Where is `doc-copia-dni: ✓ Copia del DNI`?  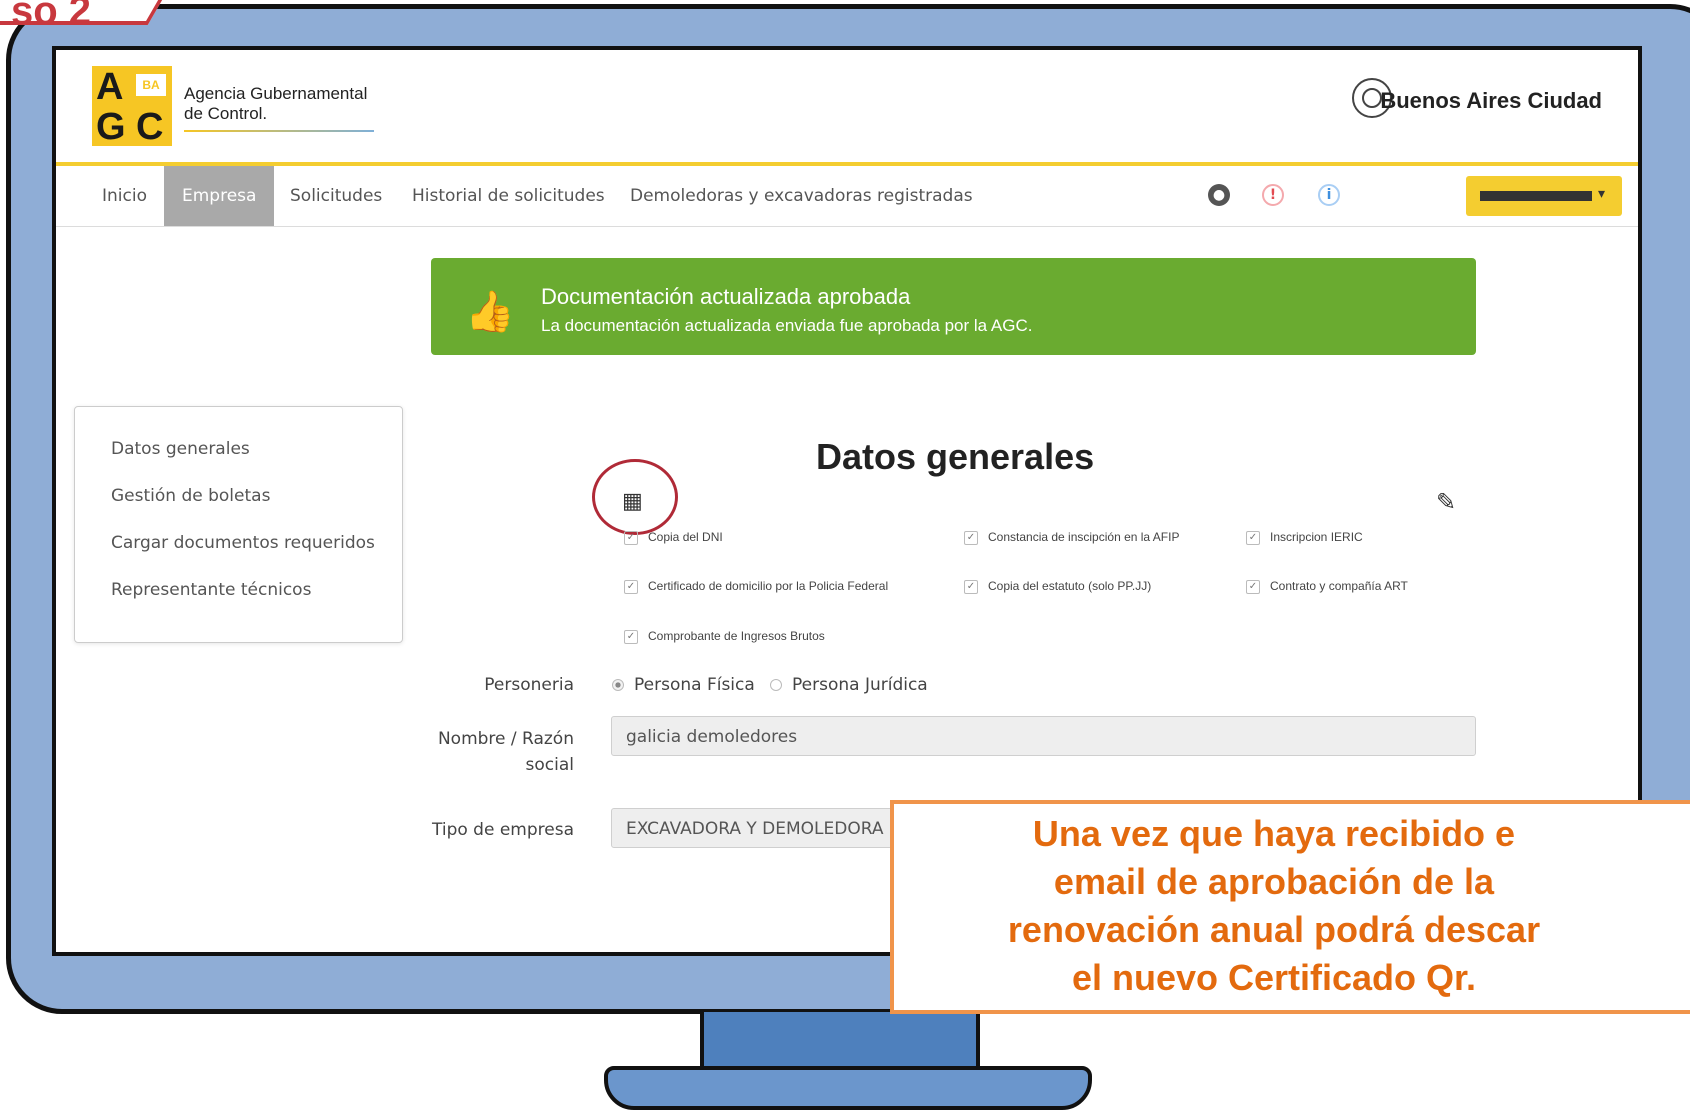 doc-copia-dni: ✓ Copia del DNI is located at coordinates (673, 537).